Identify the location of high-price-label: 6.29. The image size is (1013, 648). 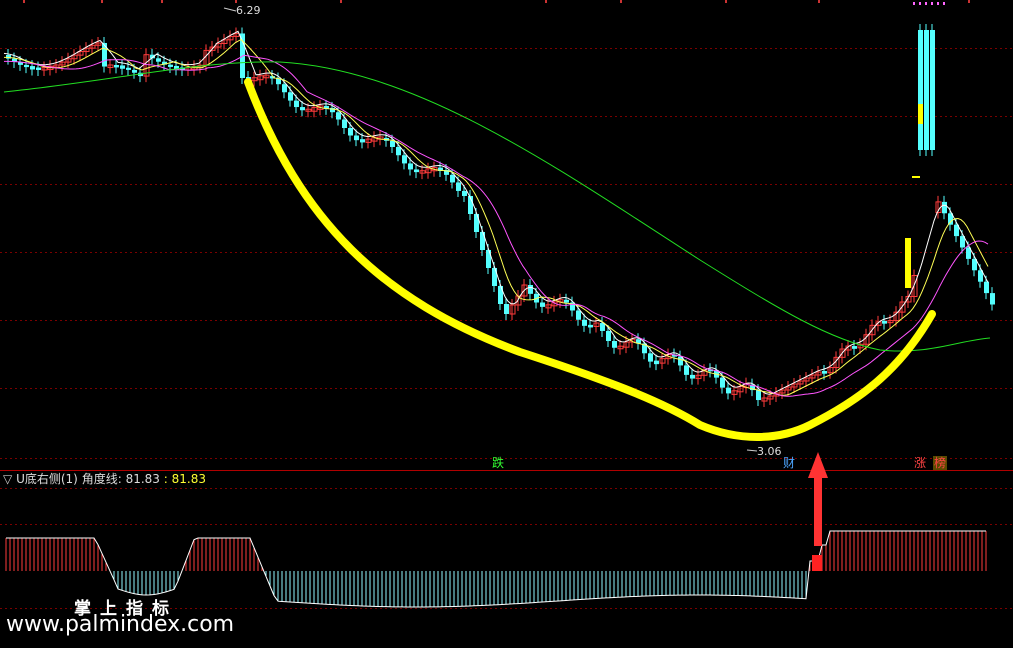
(248, 10).